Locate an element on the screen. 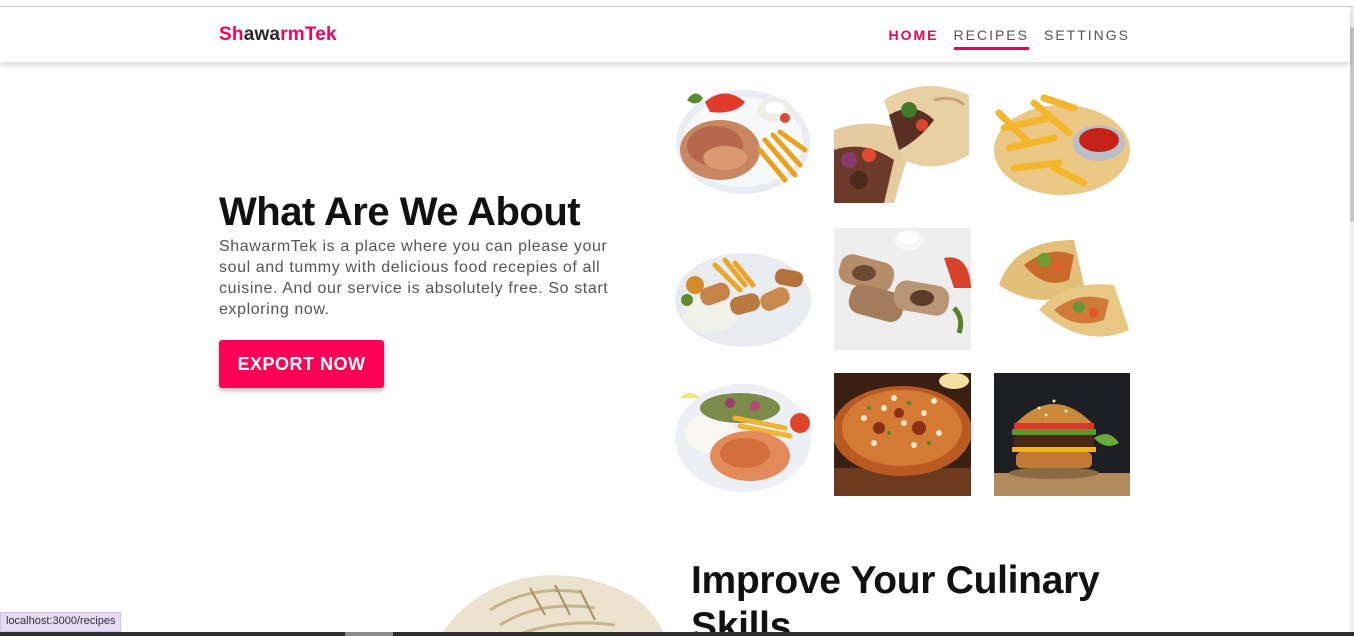  nav-settings-link: SETTINGS is located at coordinates (1087, 38).